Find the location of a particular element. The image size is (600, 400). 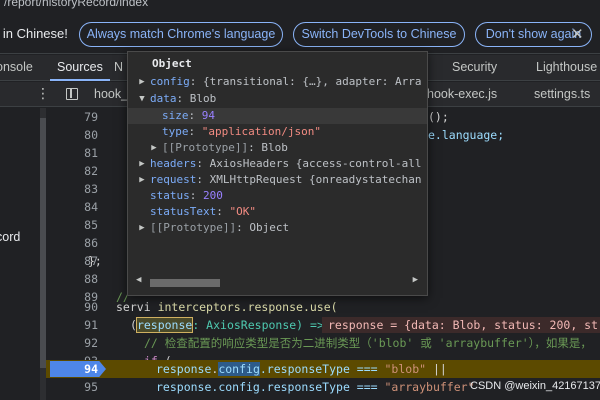

object-property-row: type: "application/json" is located at coordinates (277, 132).